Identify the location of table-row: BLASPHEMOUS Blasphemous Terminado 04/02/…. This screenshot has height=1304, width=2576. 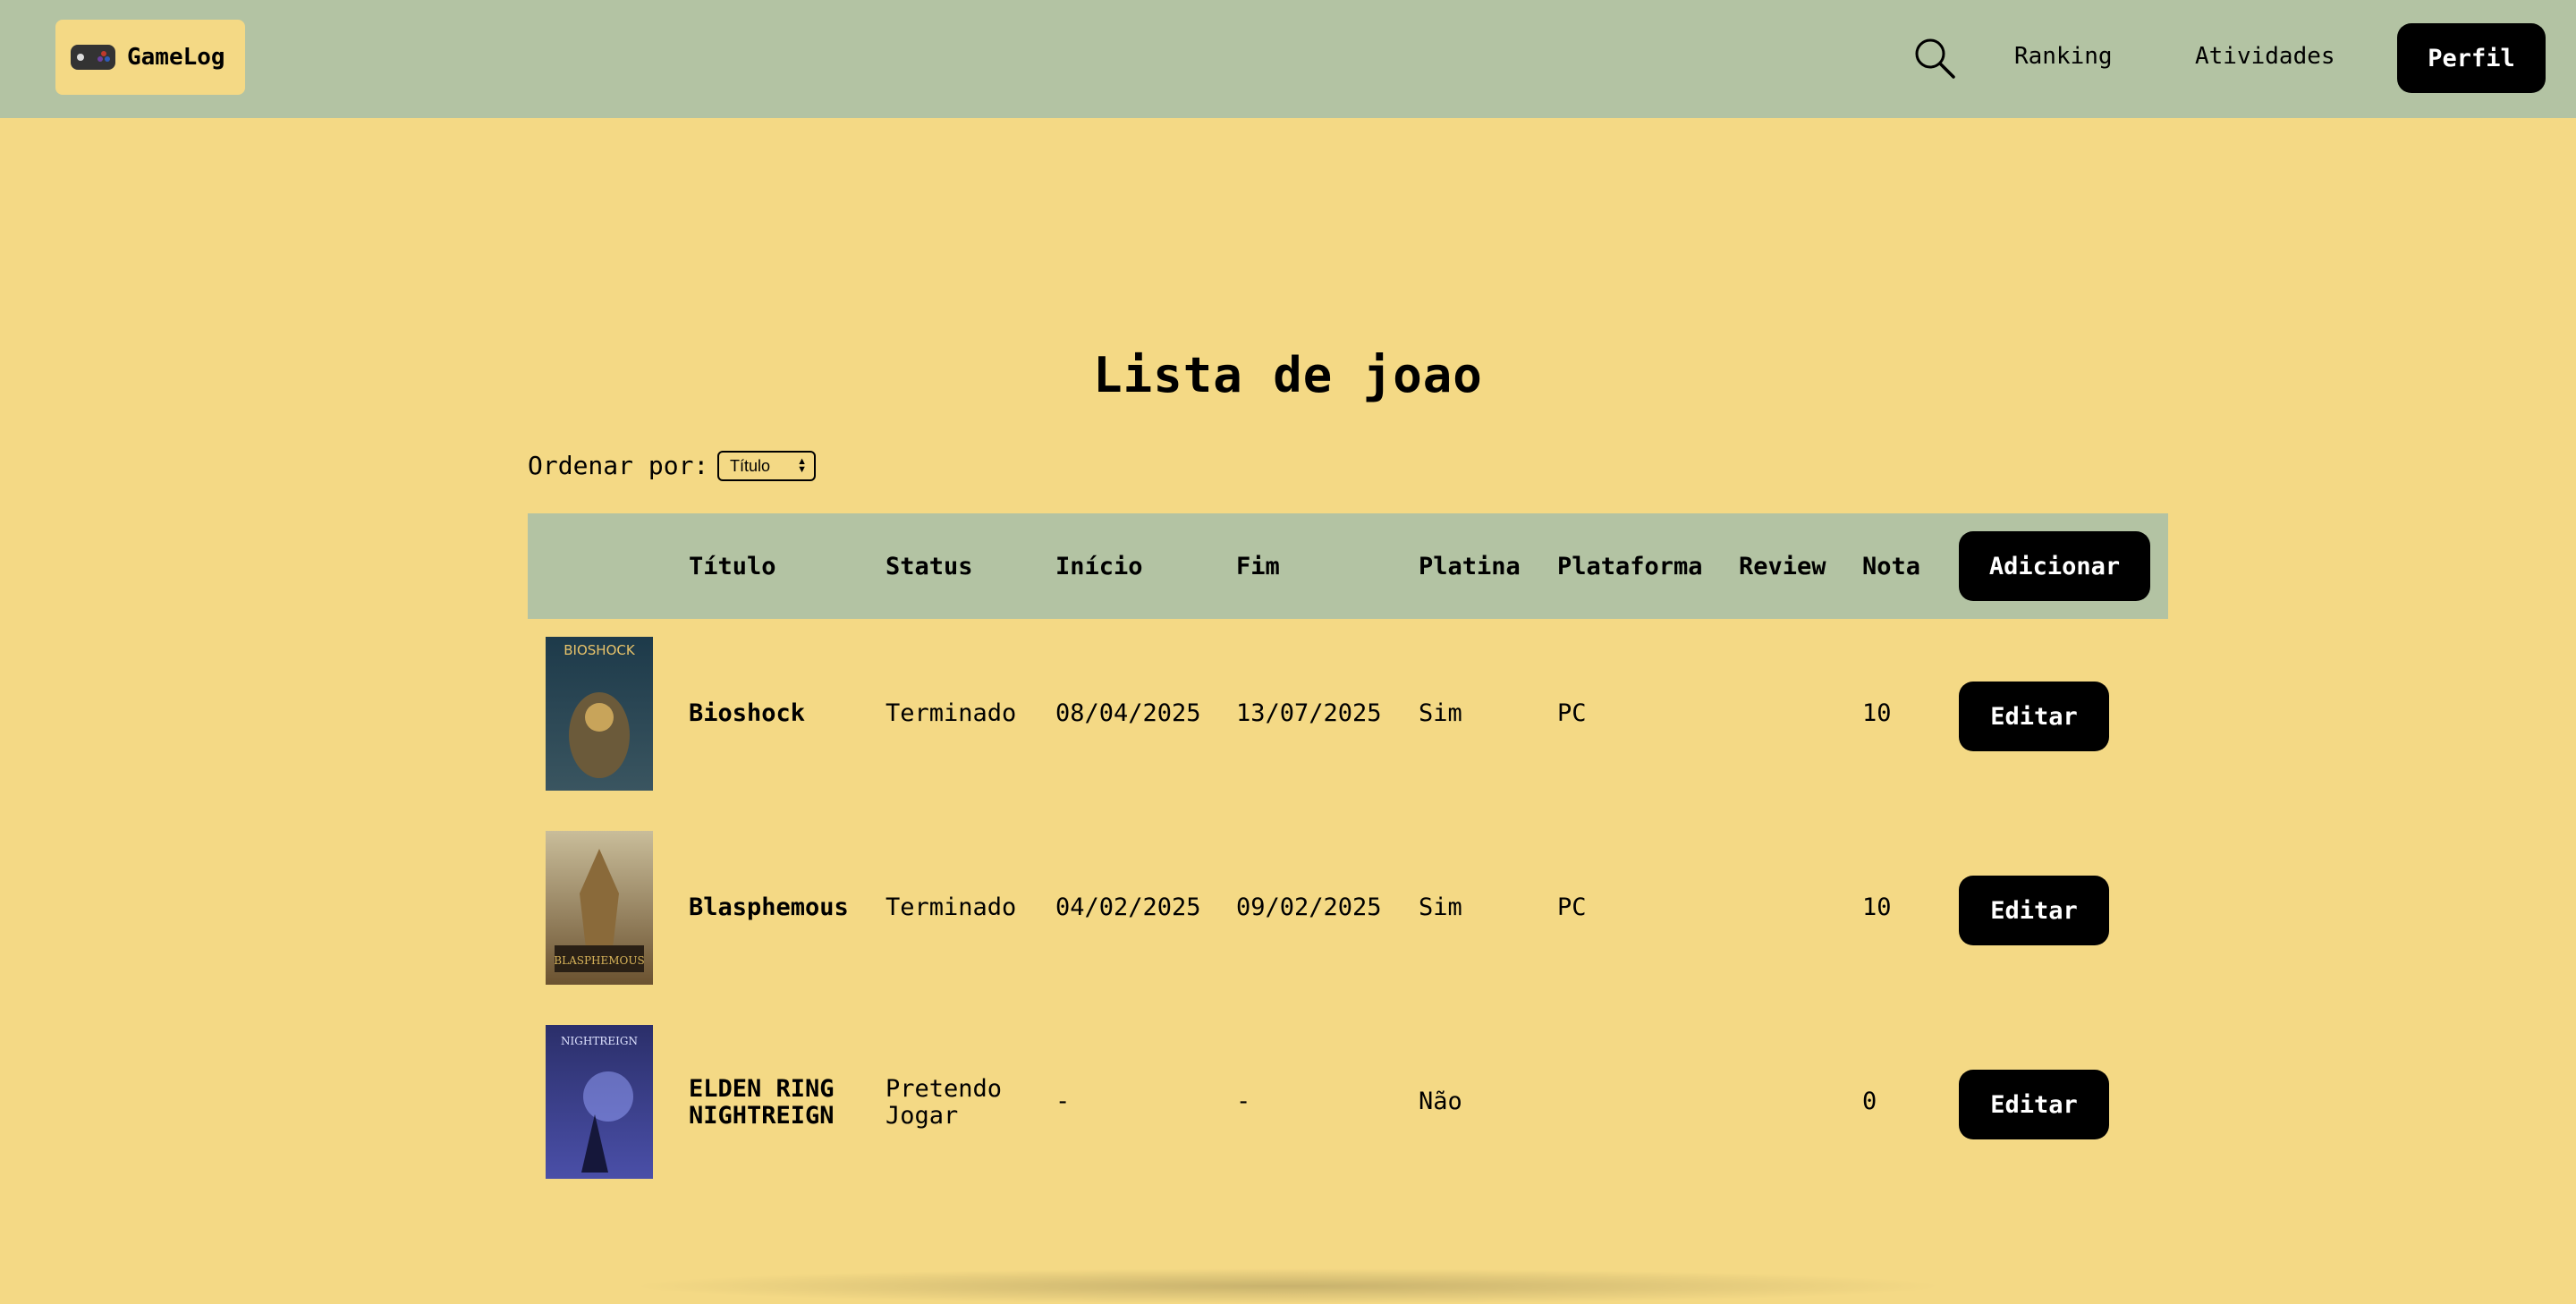
(1348, 908).